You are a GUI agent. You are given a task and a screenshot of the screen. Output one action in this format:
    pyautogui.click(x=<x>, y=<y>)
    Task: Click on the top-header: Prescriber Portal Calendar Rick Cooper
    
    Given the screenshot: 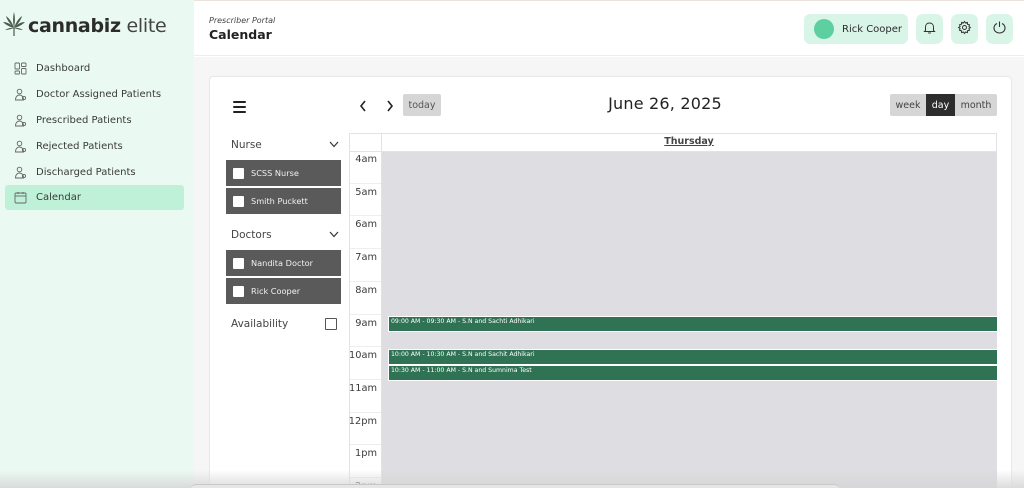 What is the action you would take?
    pyautogui.click(x=609, y=28)
    